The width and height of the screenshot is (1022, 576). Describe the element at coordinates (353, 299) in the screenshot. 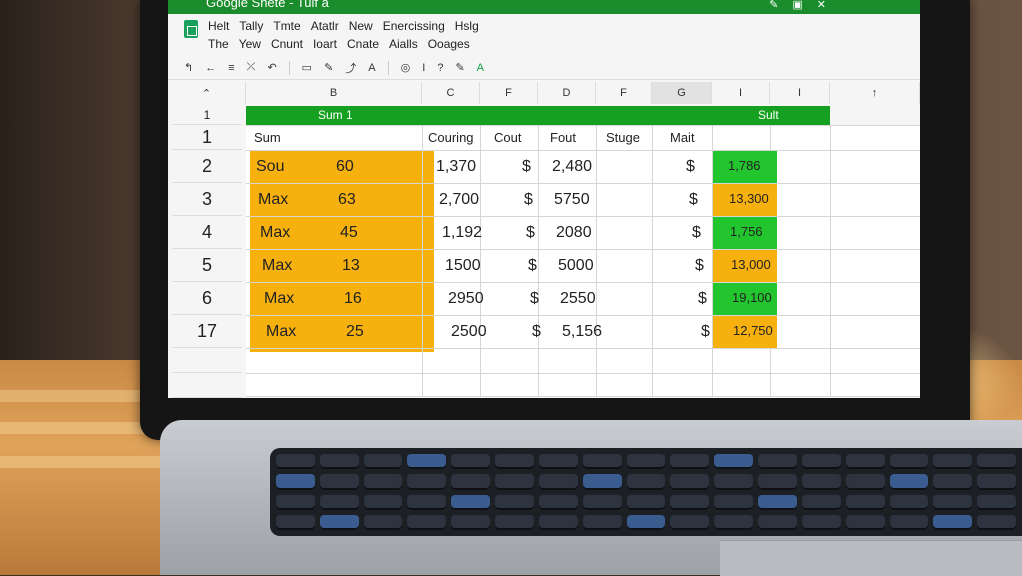

I see `cell-value: 16` at that location.